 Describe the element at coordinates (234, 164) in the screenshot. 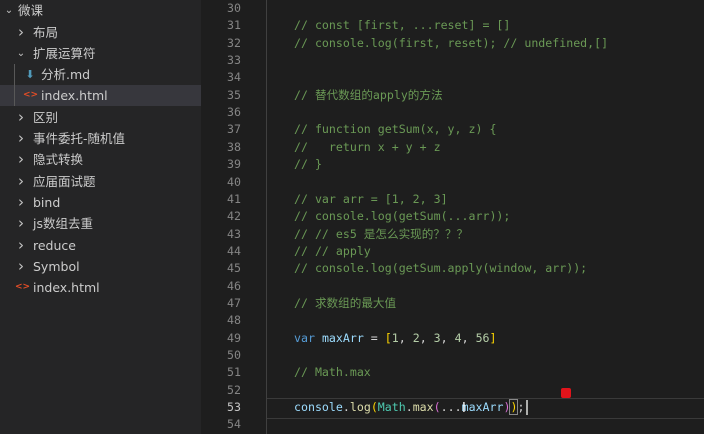

I see `line-number: 39` at that location.